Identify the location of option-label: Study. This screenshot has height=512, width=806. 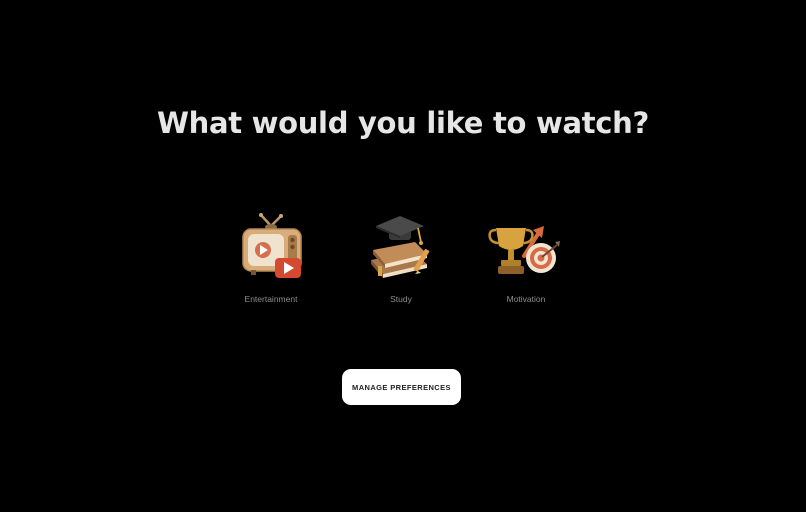
(401, 299).